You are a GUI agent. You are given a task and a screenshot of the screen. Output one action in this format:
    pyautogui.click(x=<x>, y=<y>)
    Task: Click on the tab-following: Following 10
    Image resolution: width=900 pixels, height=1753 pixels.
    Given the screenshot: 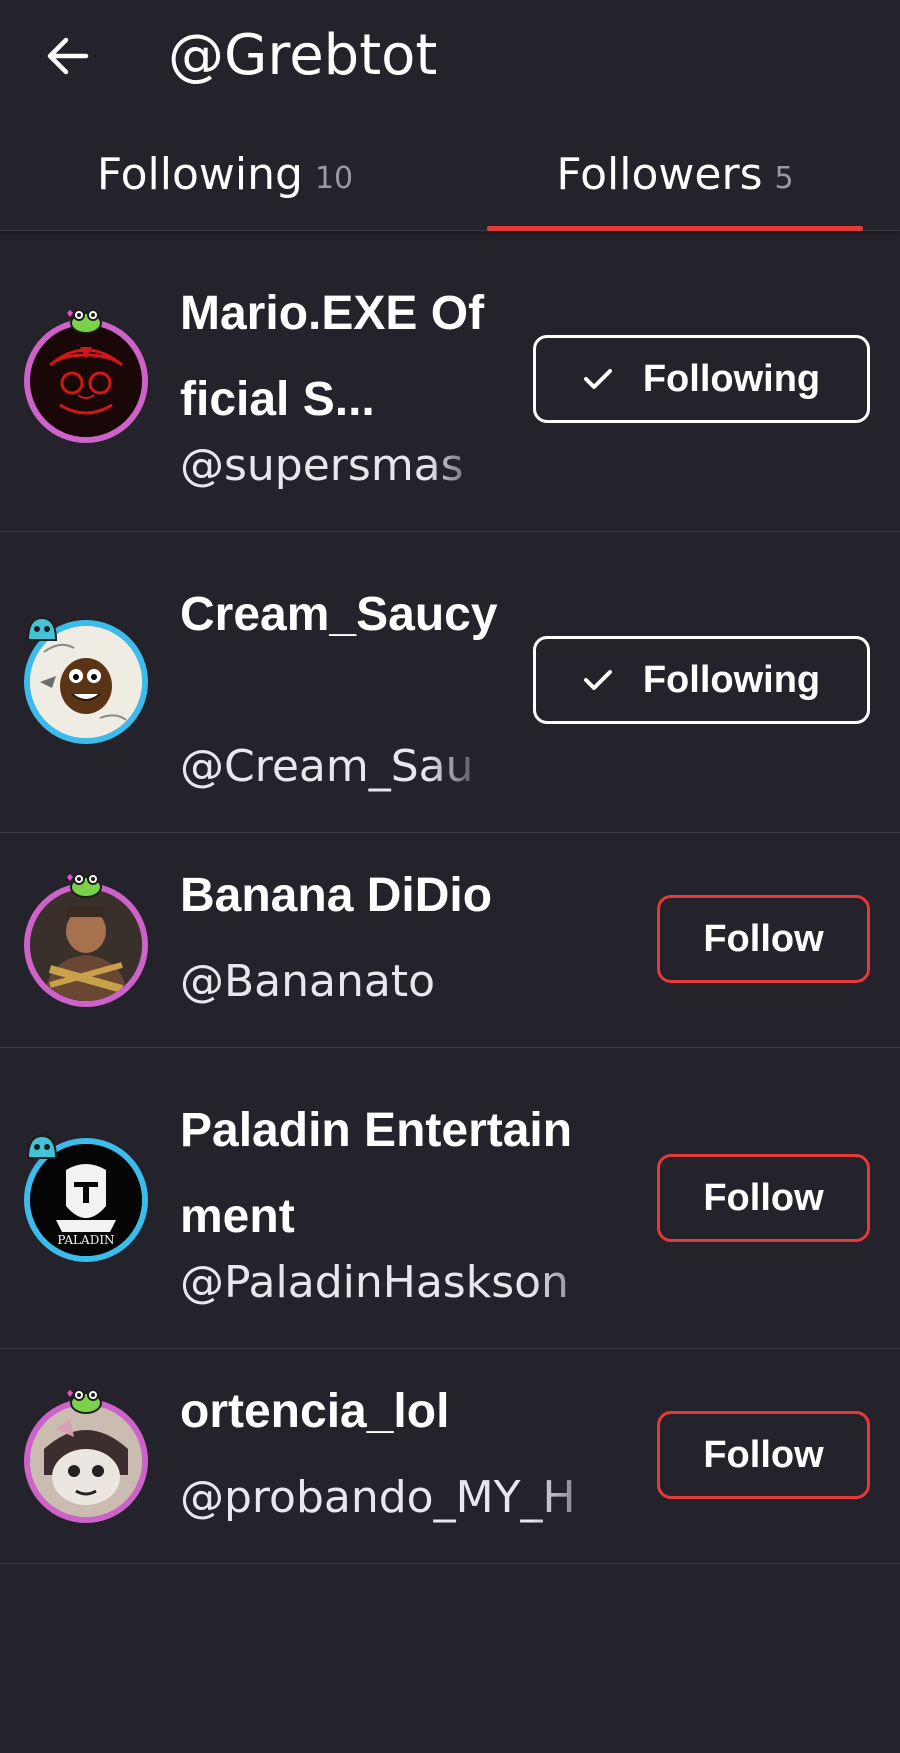 What is the action you would take?
    pyautogui.click(x=225, y=174)
    